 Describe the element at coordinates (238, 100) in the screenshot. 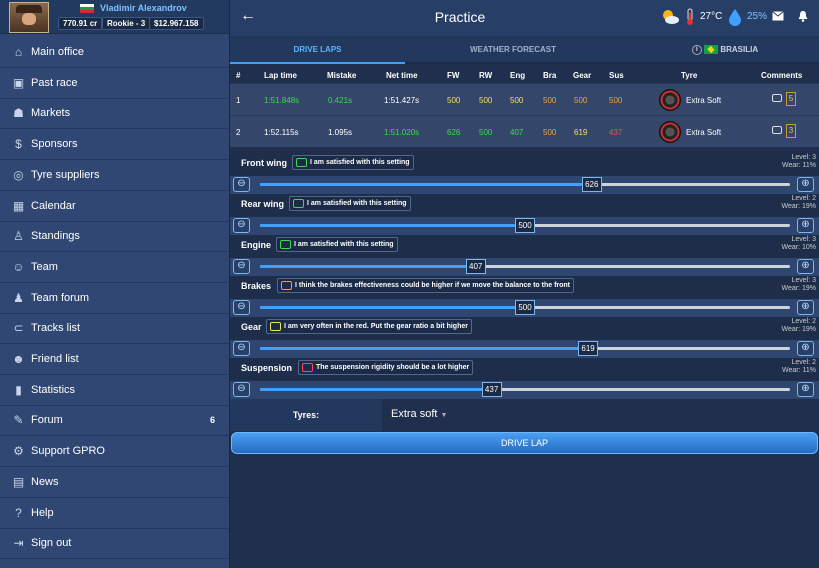

I see `cell-num: 1` at that location.